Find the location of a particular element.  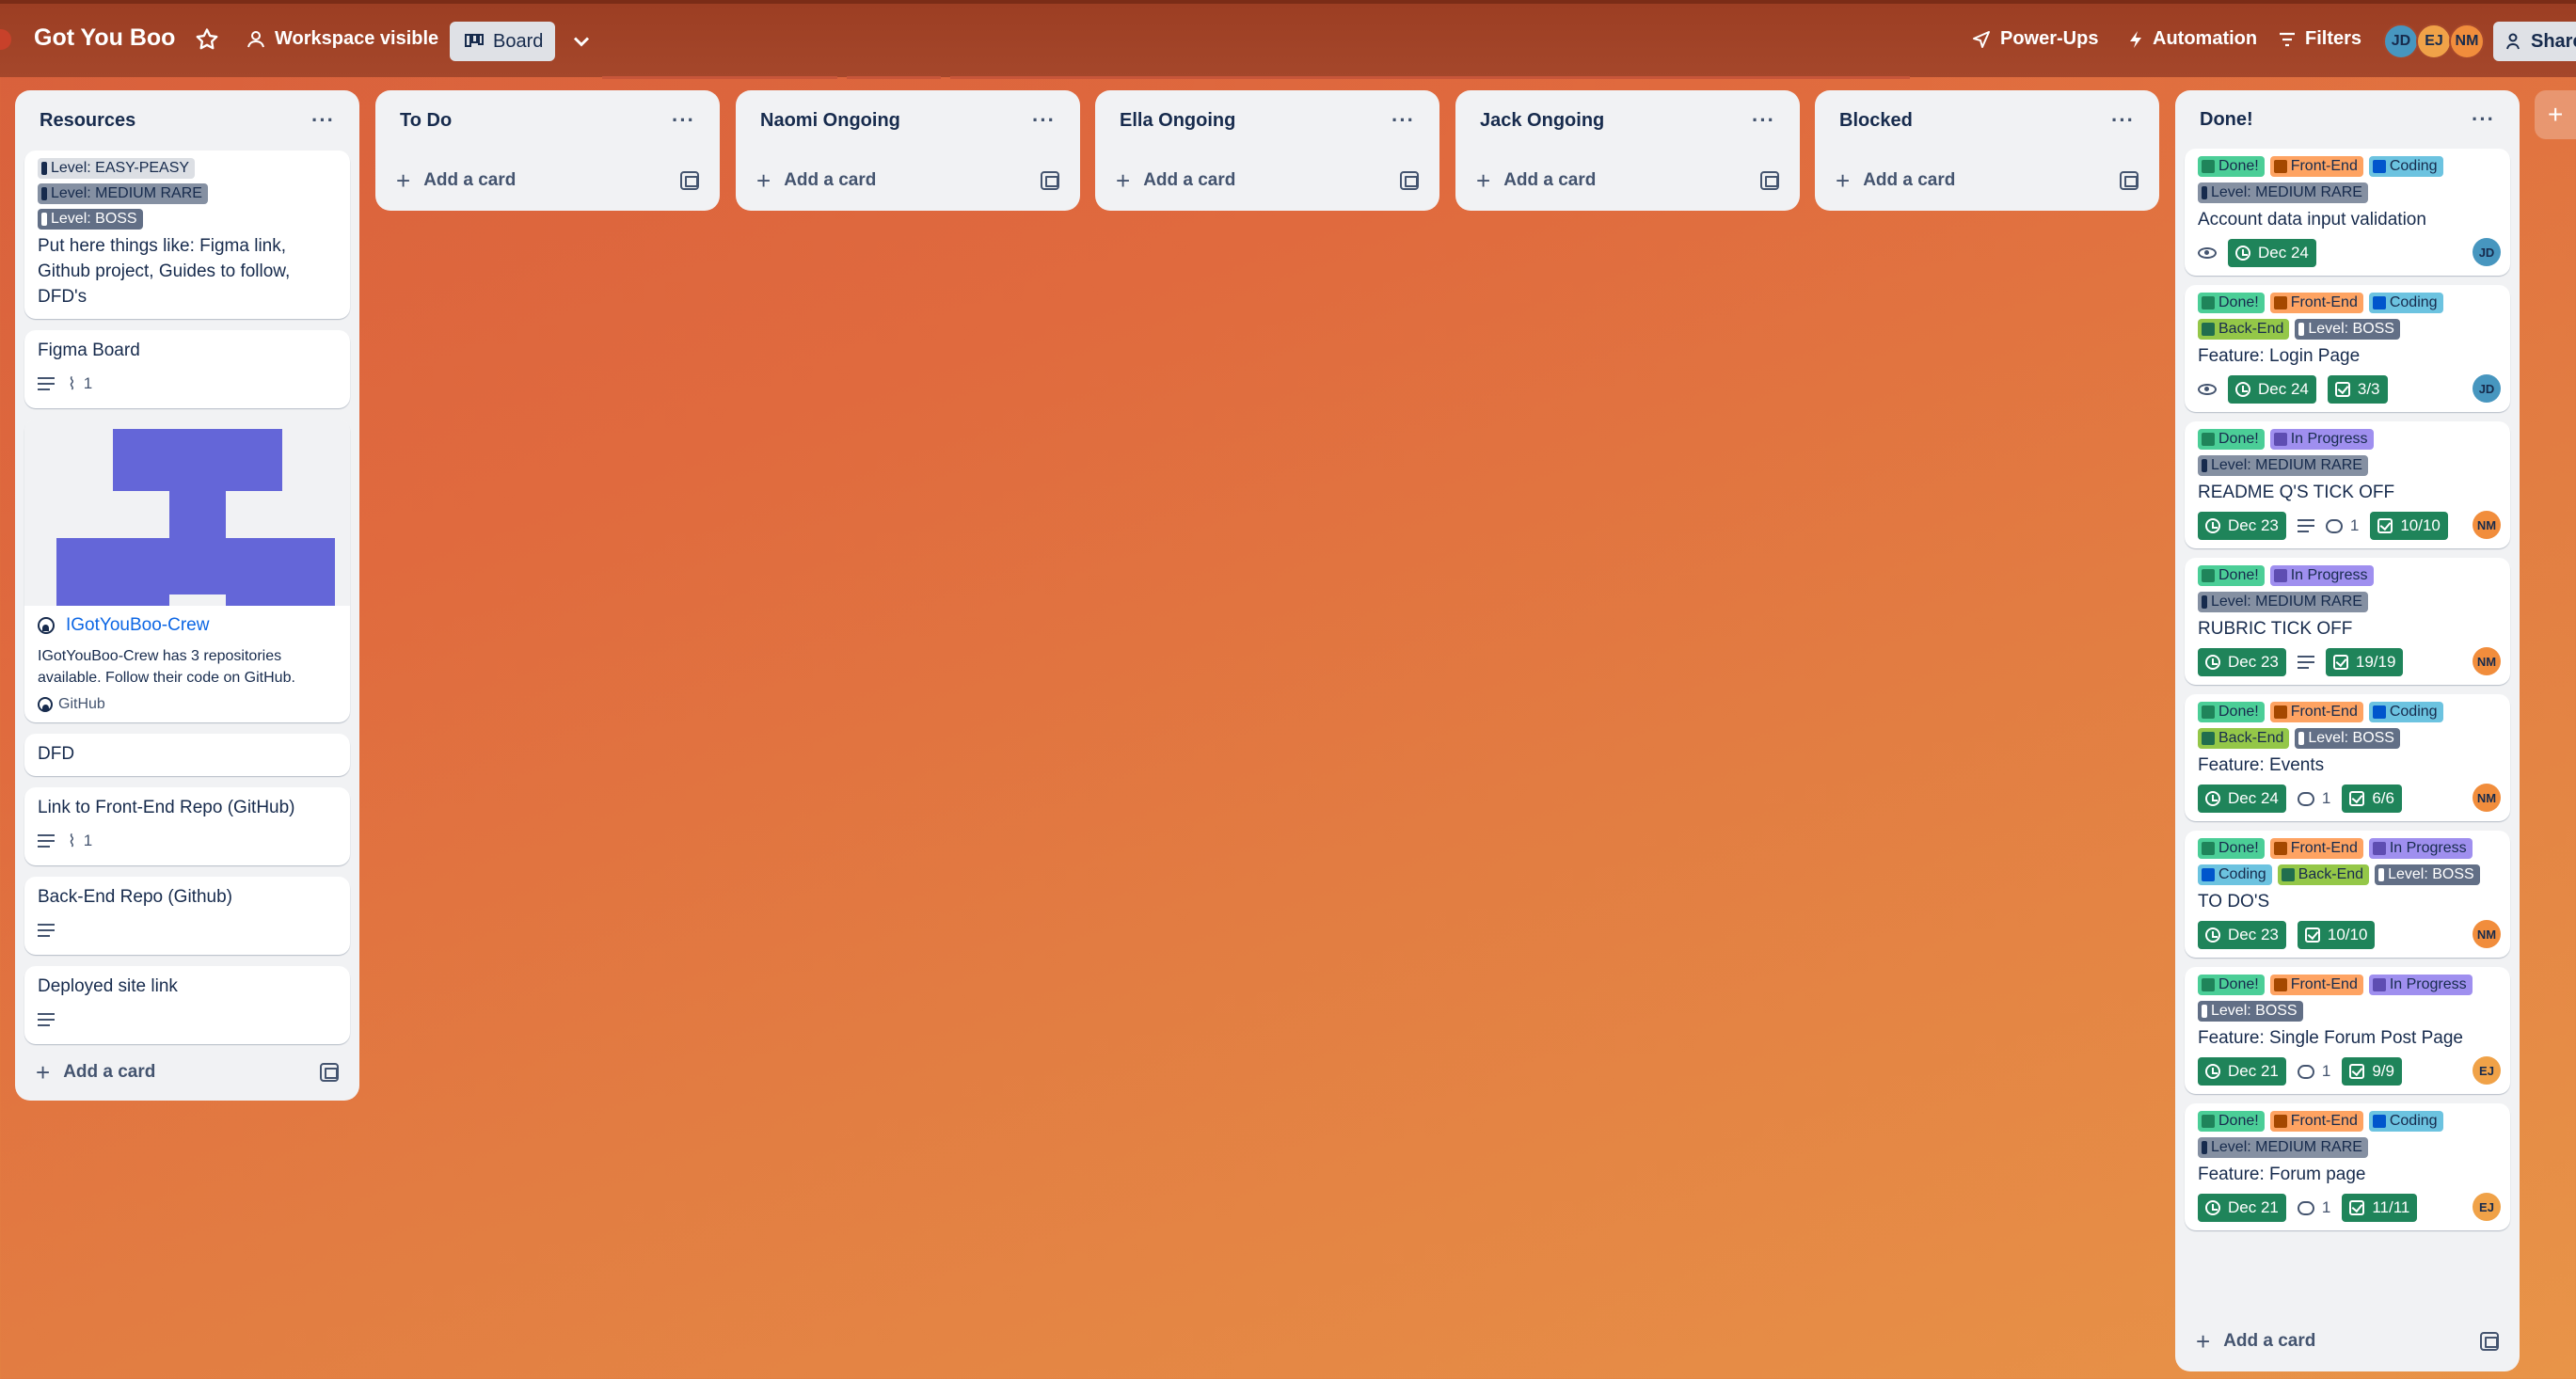

list-title: Jack Ongoing is located at coordinates (1542, 121).